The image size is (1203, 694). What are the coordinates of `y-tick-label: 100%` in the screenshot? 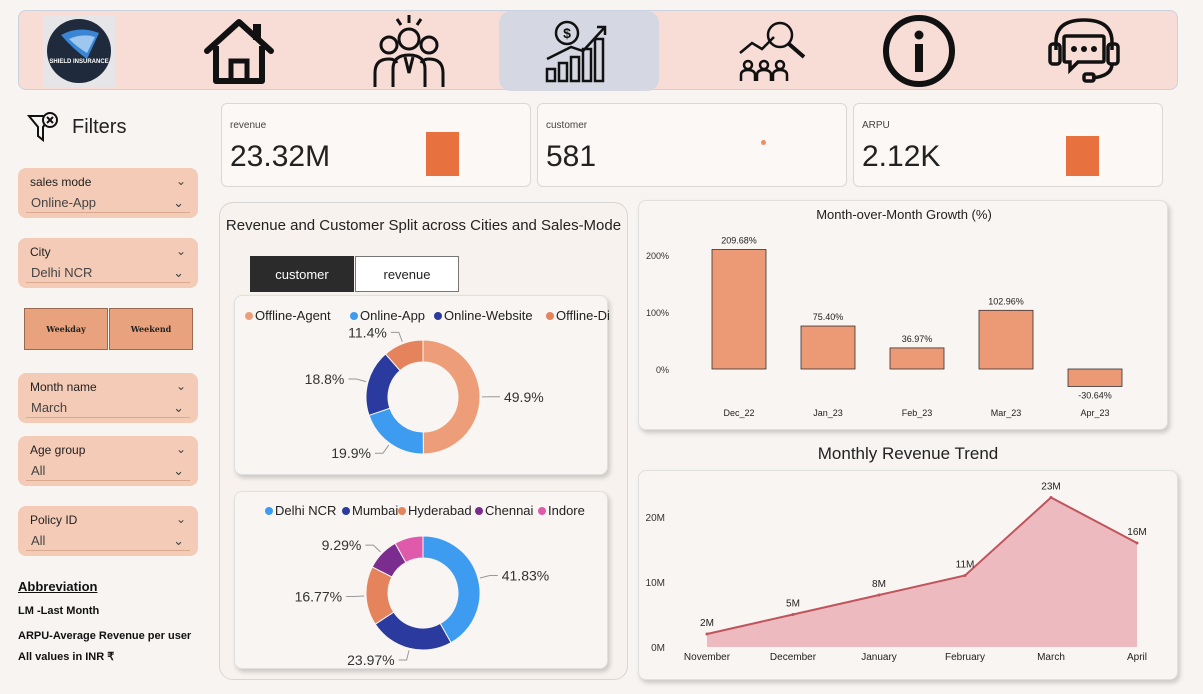 It's located at (657, 313).